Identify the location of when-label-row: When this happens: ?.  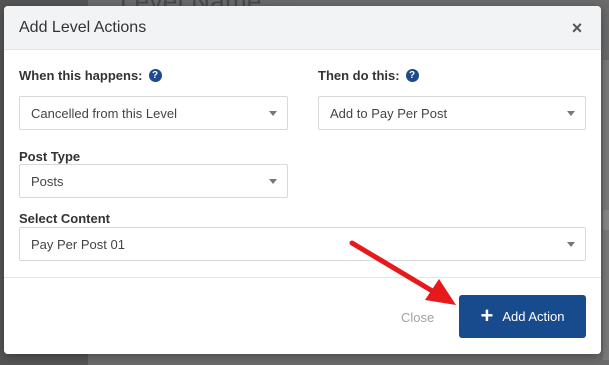
(90, 75).